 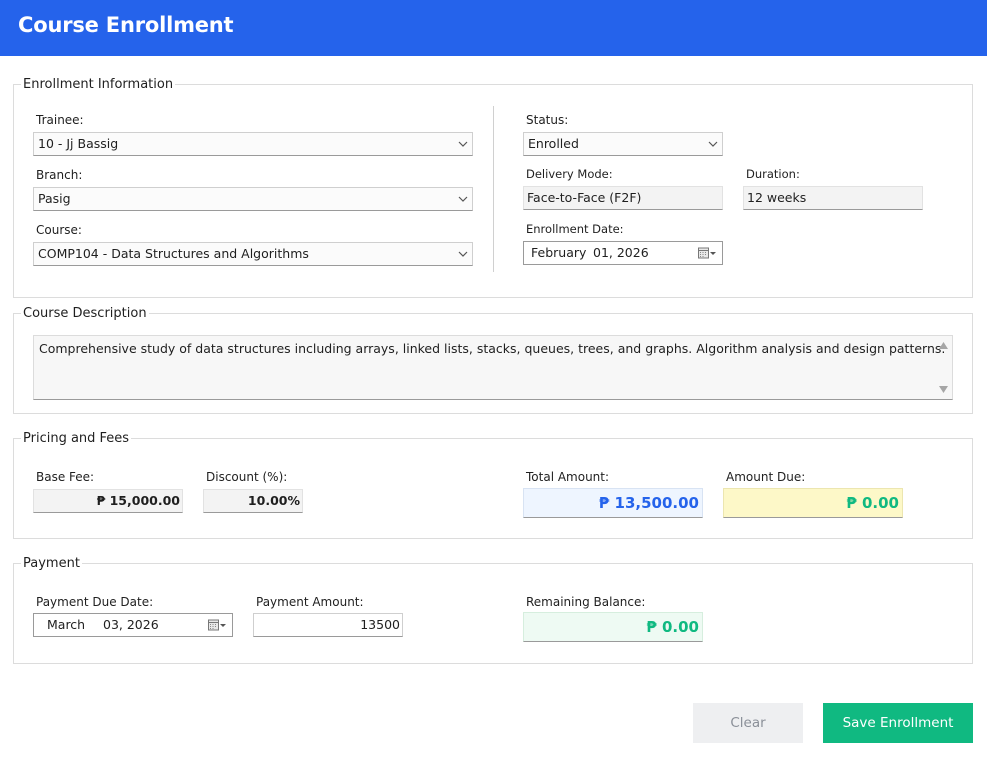 What do you see at coordinates (623, 198) in the screenshot?
I see `delivery-mode-field: Face-to-Face (F2F)` at bounding box center [623, 198].